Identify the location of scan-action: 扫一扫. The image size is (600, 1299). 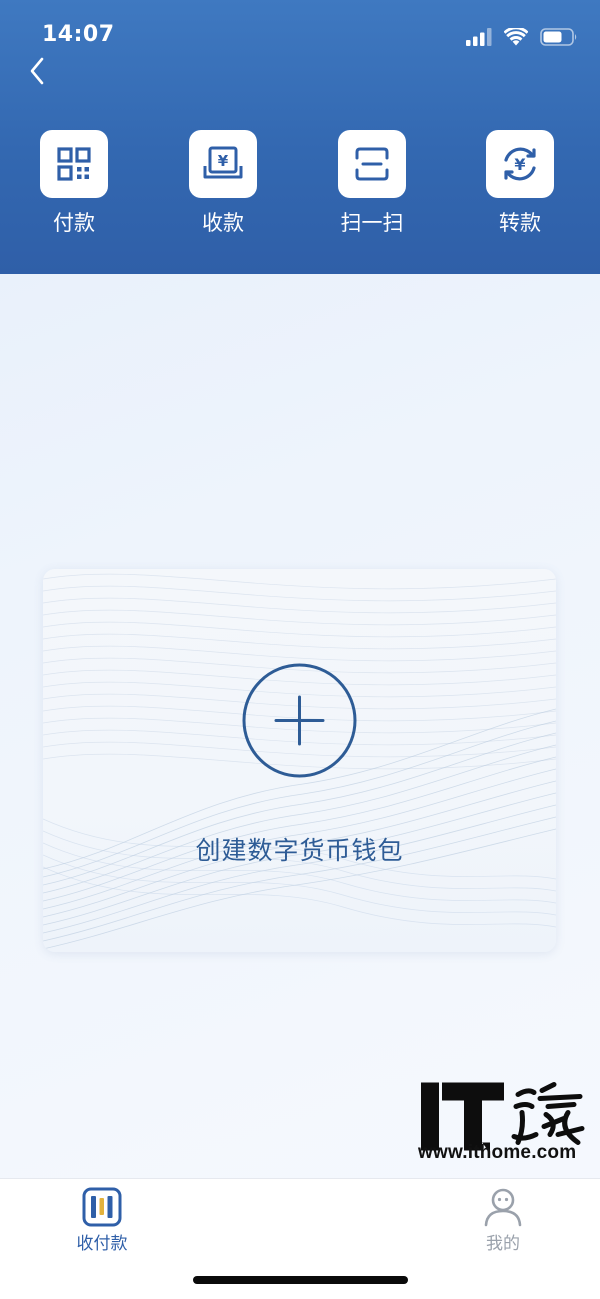
(372, 190).